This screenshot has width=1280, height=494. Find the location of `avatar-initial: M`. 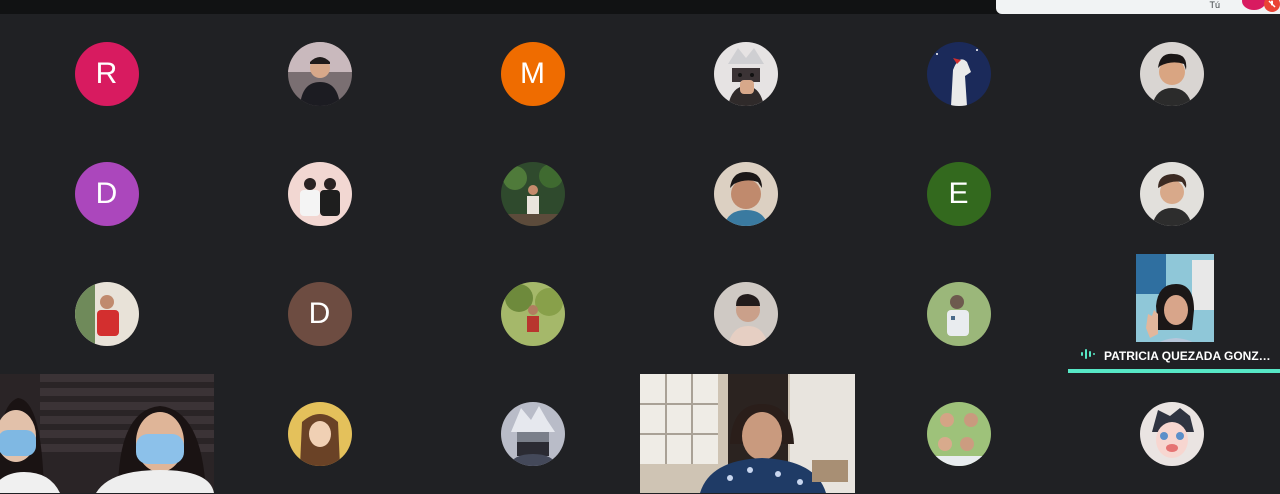

avatar-initial: M is located at coordinates (532, 73).